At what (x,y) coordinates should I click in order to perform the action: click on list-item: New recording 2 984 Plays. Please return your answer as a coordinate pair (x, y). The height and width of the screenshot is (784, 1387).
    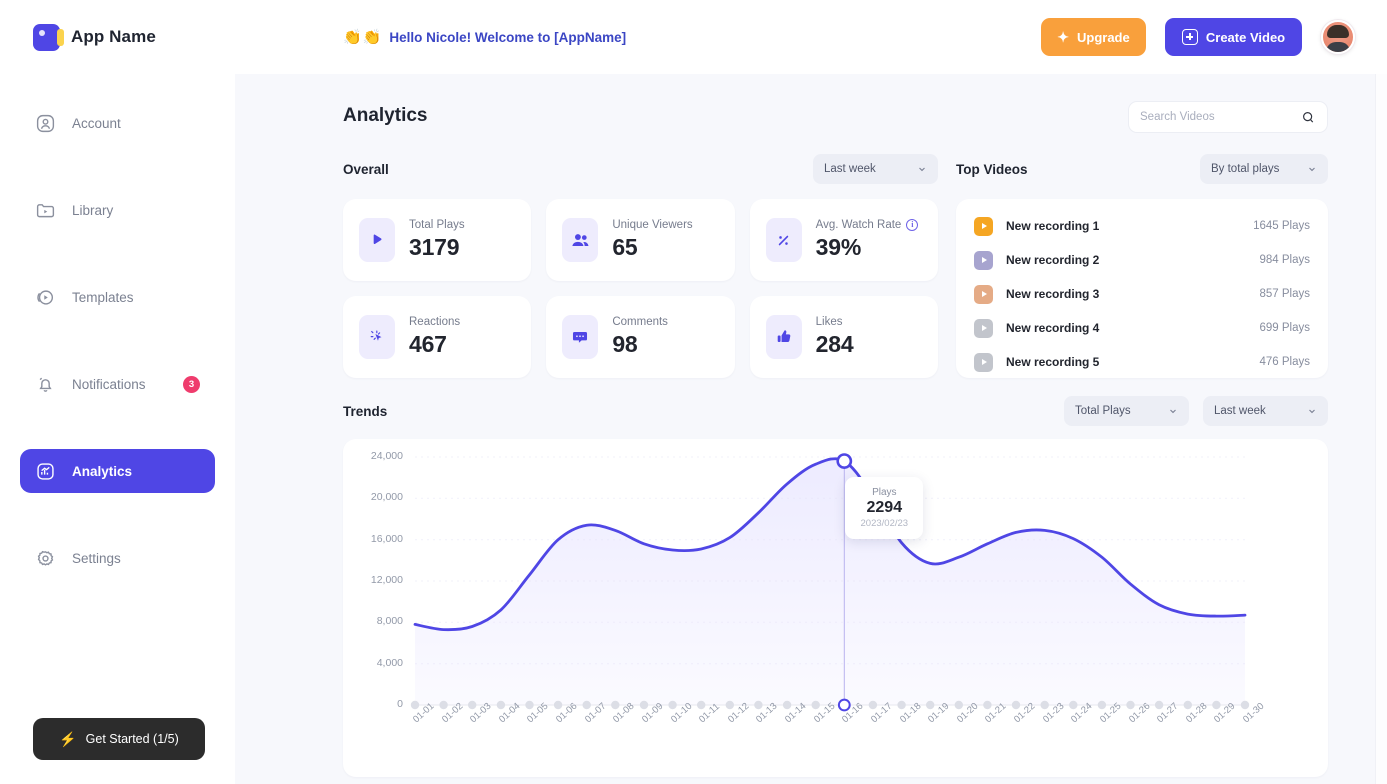
    Looking at the image, I should click on (1142, 260).